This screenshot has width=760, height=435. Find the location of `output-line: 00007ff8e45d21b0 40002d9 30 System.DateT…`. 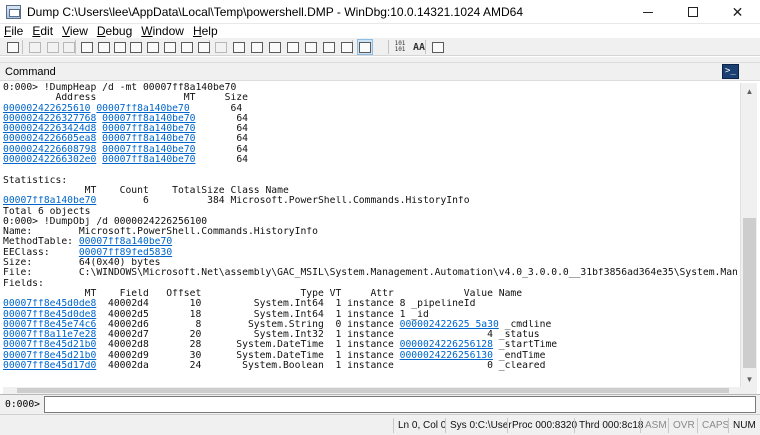

output-line: 00007ff8e45d21b0 40002d9 30 System.DateT… is located at coordinates (370, 356).